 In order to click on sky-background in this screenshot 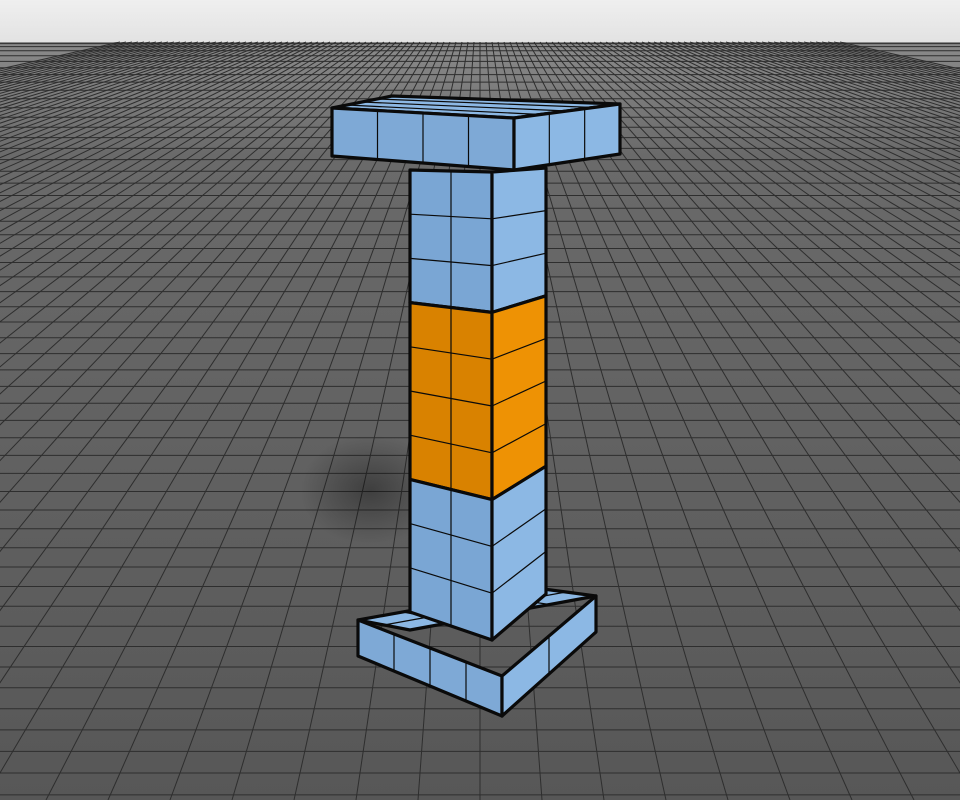, I will do `click(480, 22)`.